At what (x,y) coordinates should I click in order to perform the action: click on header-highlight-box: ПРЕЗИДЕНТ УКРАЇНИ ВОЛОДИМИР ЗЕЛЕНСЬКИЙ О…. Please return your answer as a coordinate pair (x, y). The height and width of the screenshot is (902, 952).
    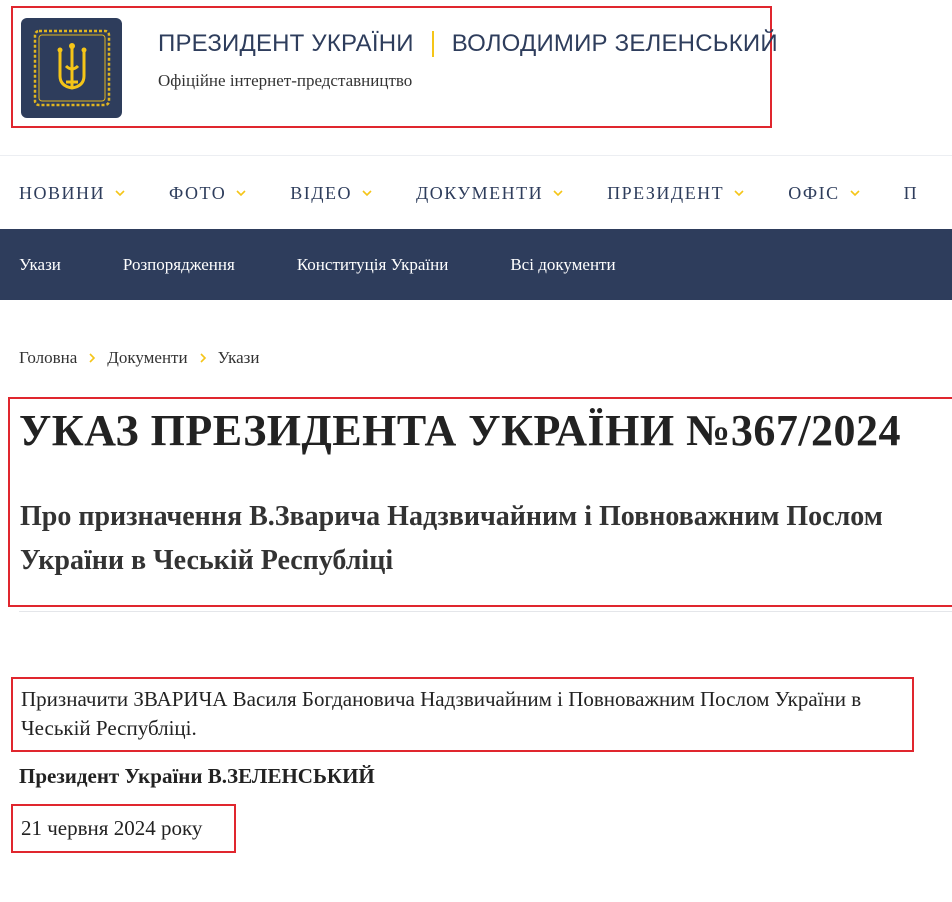
    Looking at the image, I should click on (394, 67).